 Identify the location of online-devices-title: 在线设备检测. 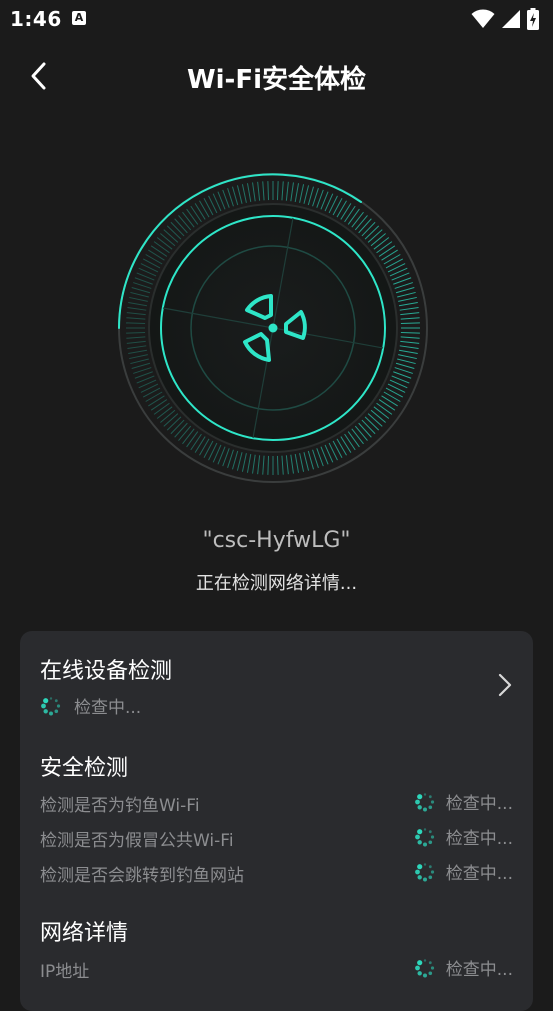
(106, 671).